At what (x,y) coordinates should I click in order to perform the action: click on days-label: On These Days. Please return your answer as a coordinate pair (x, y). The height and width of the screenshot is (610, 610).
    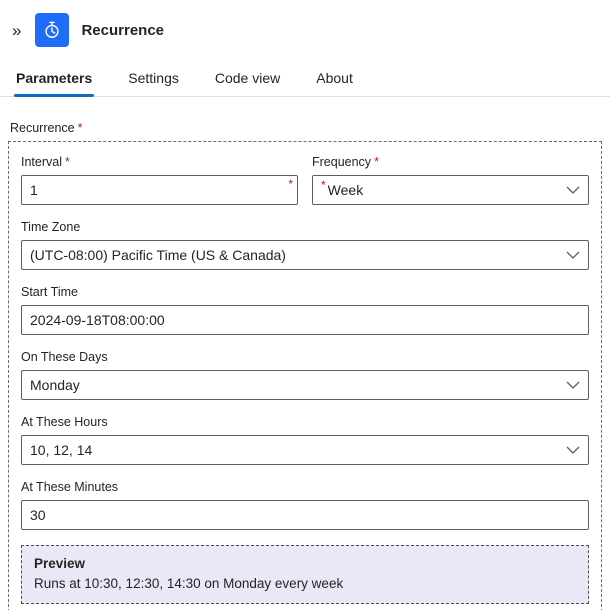
    Looking at the image, I should click on (64, 357).